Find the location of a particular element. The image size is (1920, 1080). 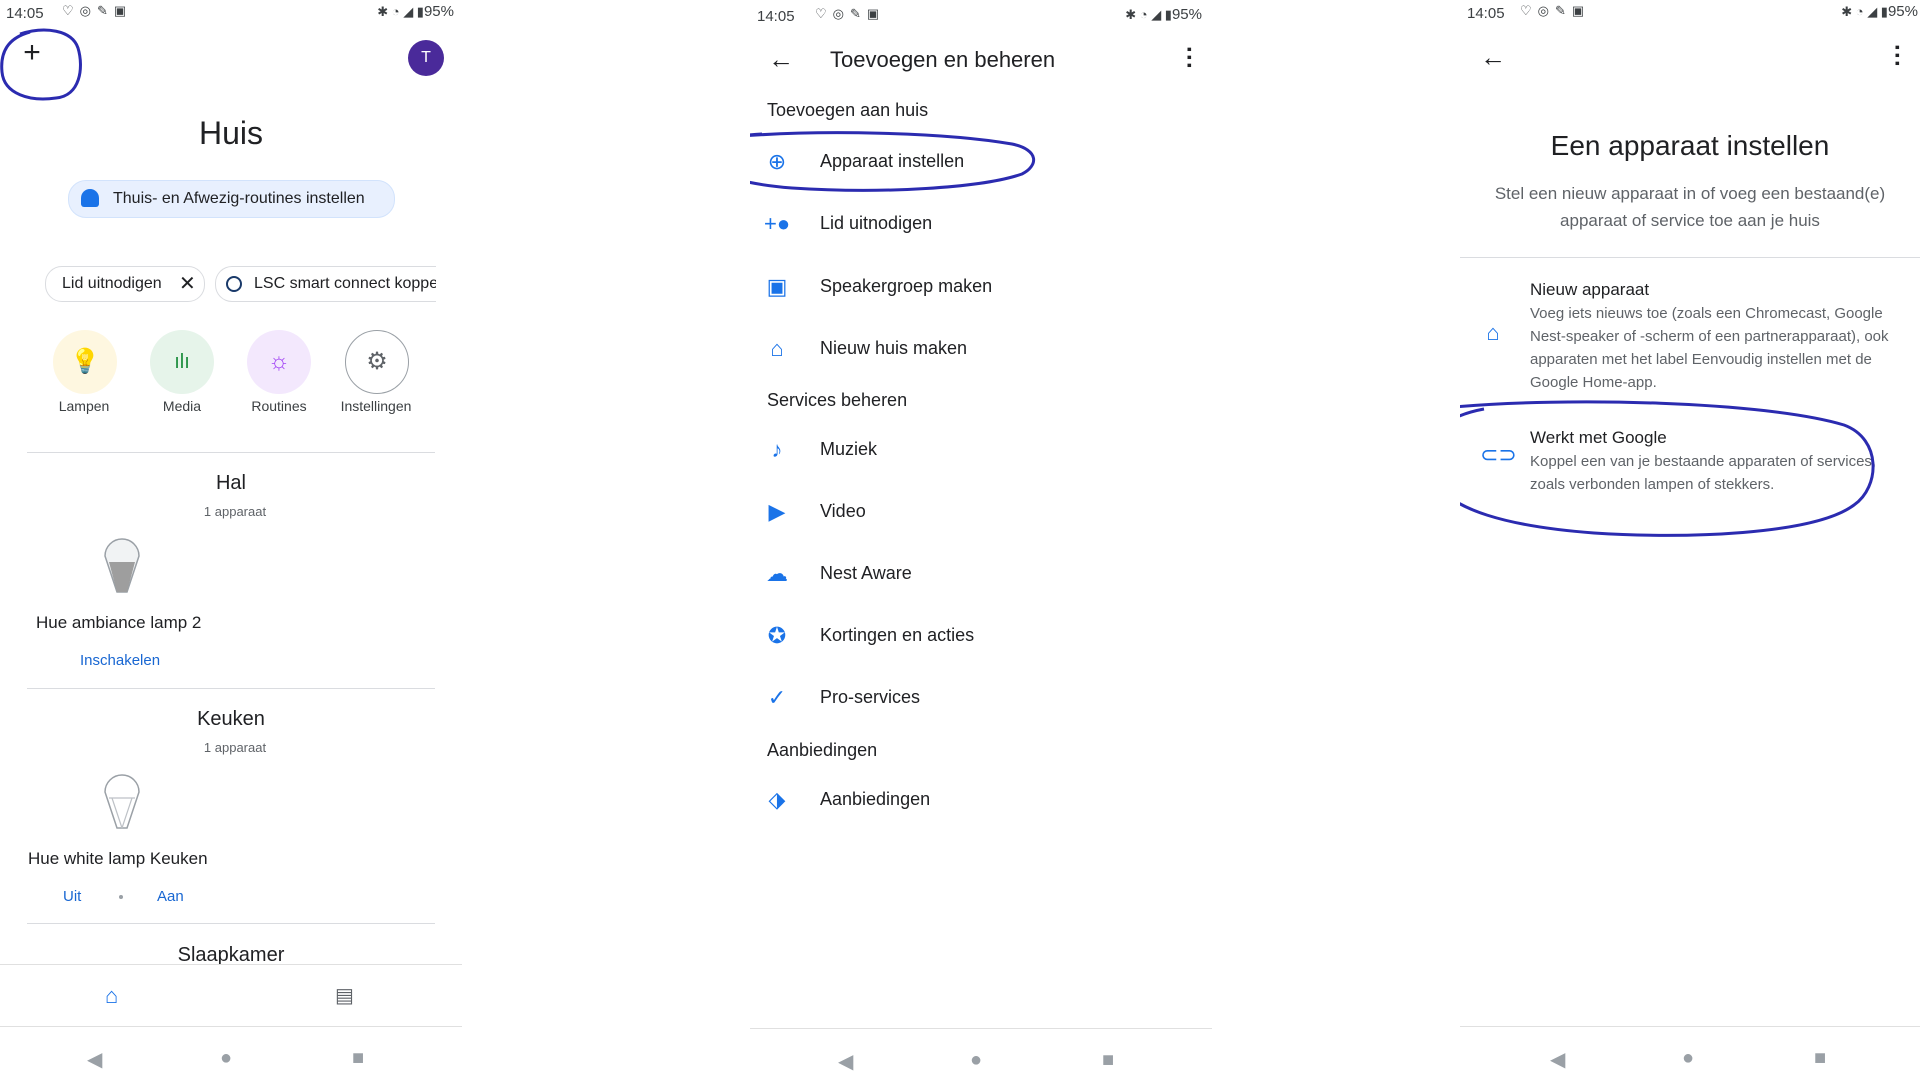

speaker-group-icon: ▣ is located at coordinates (777, 286).